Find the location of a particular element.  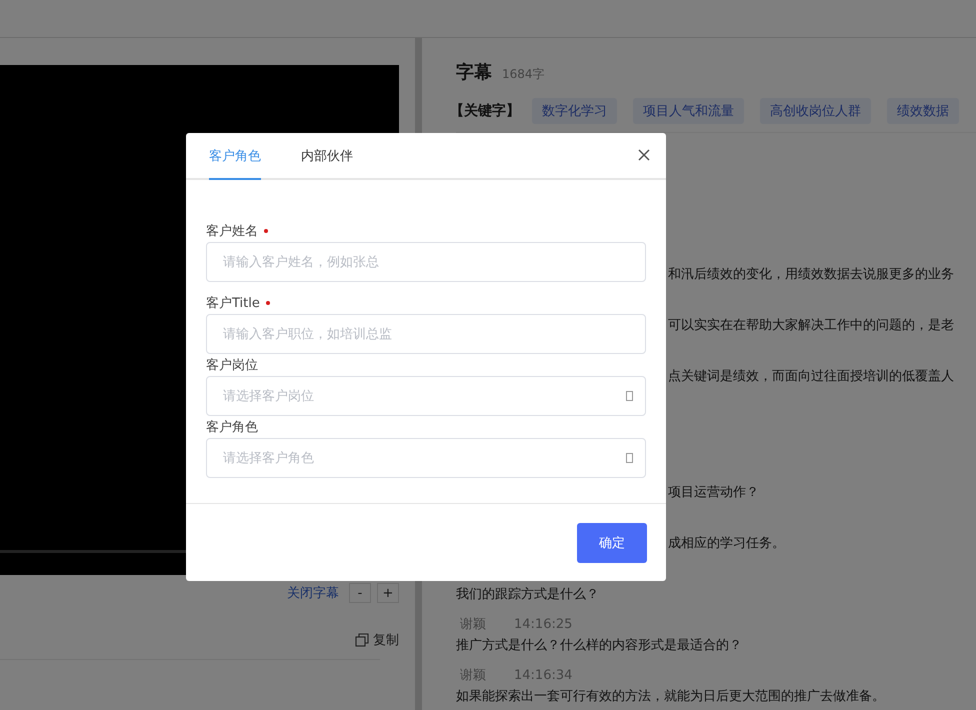

keyword-tag: 高创收岗位人群 is located at coordinates (815, 111).